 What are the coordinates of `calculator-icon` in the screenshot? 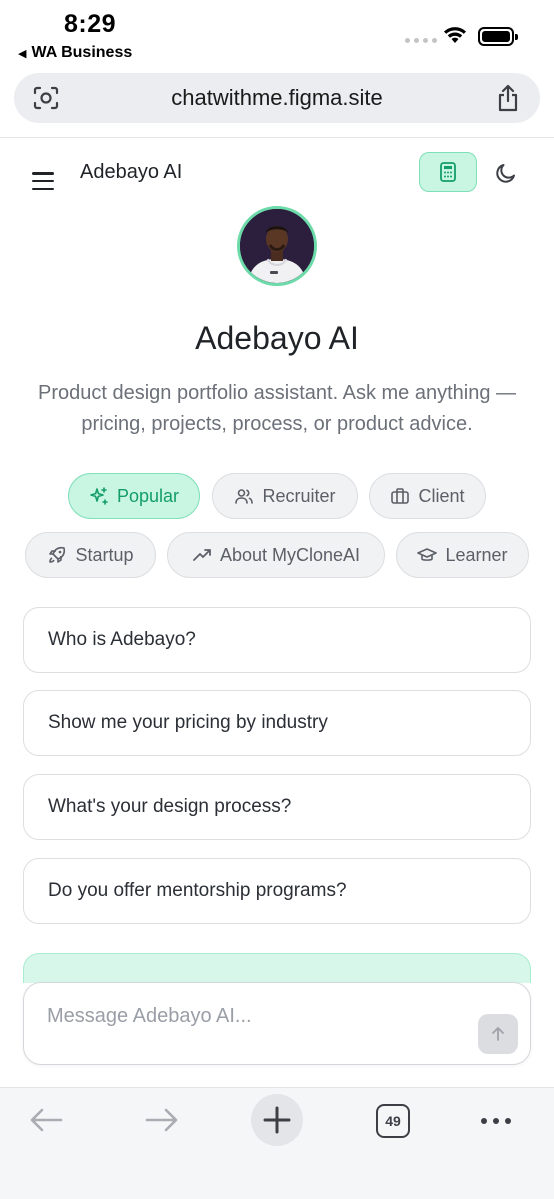 It's located at (448, 172).